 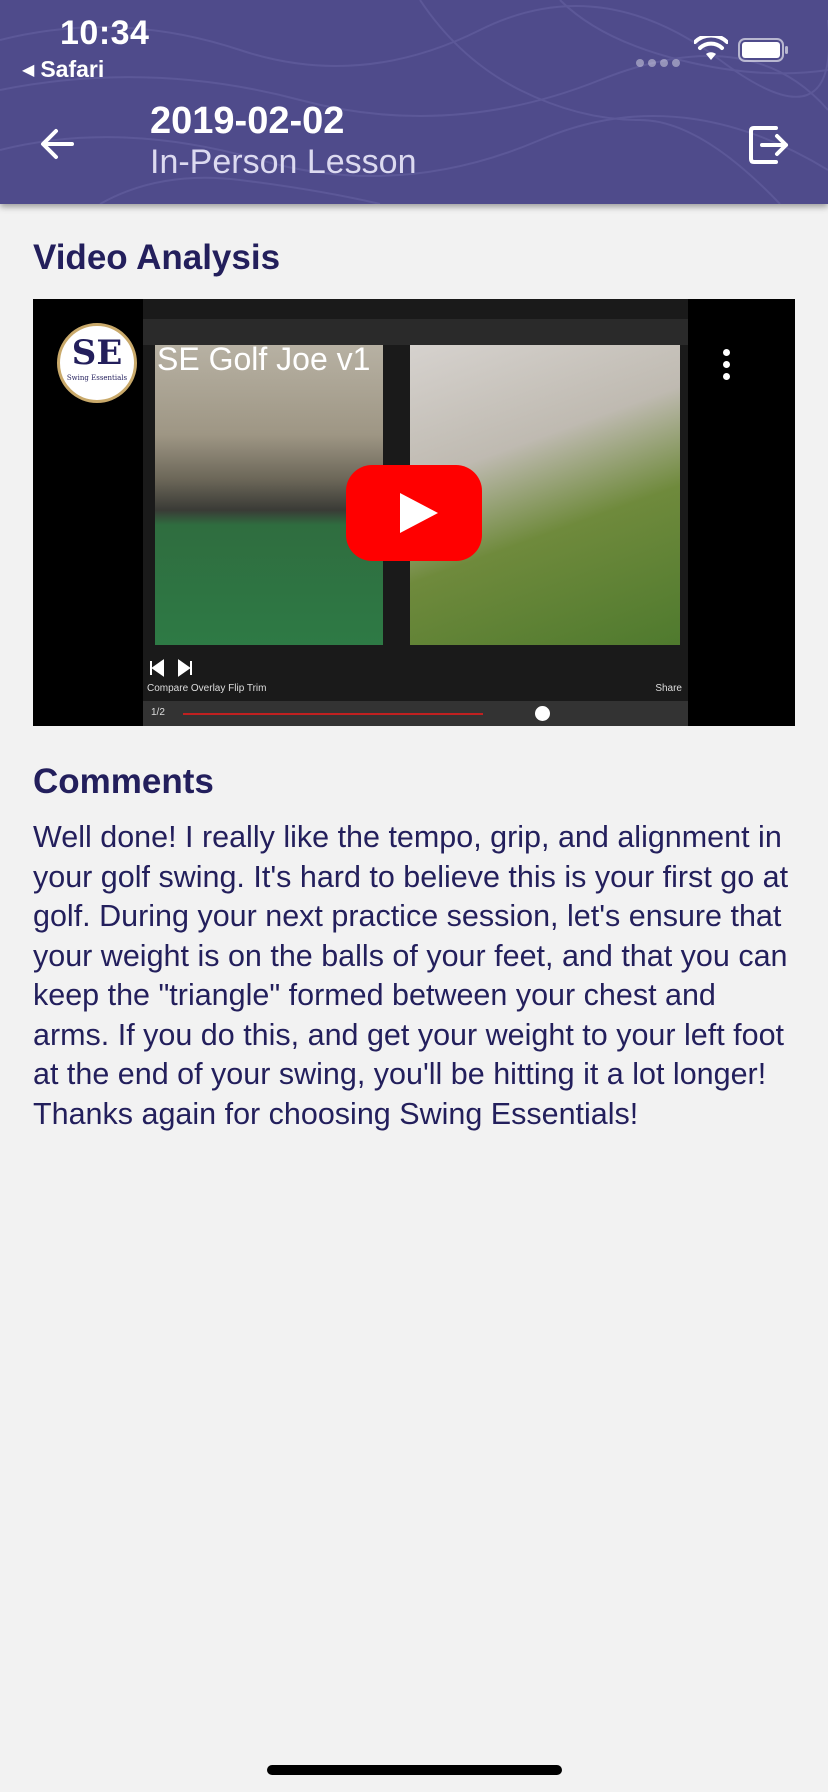 What do you see at coordinates (283, 162) in the screenshot?
I see `page-subtitle: In-Person Lesson` at bounding box center [283, 162].